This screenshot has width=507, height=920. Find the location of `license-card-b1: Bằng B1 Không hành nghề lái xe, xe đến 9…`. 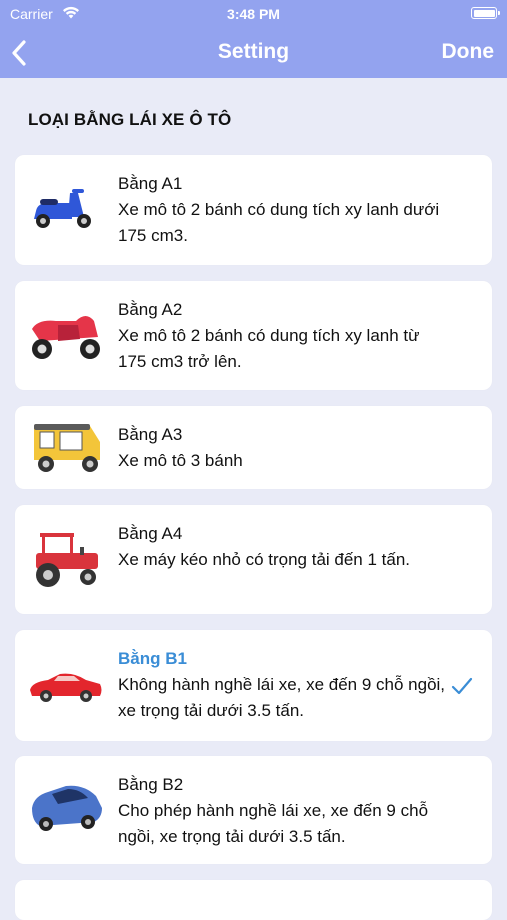

license-card-b1: Bằng B1 Không hành nghề lái xe, xe đến 9… is located at coordinates (253, 685).